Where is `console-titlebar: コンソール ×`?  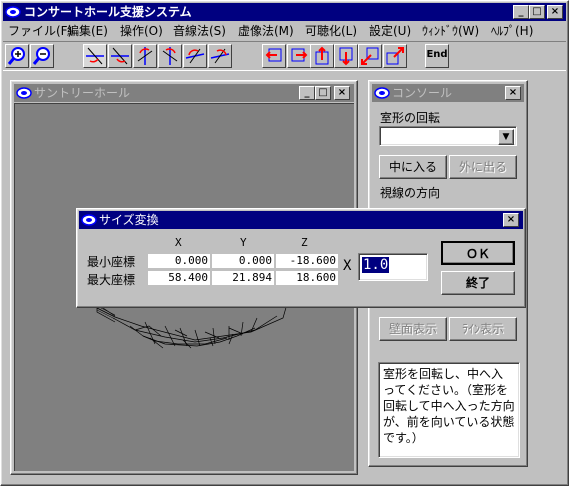
console-titlebar: コンソール × is located at coordinates (448, 93).